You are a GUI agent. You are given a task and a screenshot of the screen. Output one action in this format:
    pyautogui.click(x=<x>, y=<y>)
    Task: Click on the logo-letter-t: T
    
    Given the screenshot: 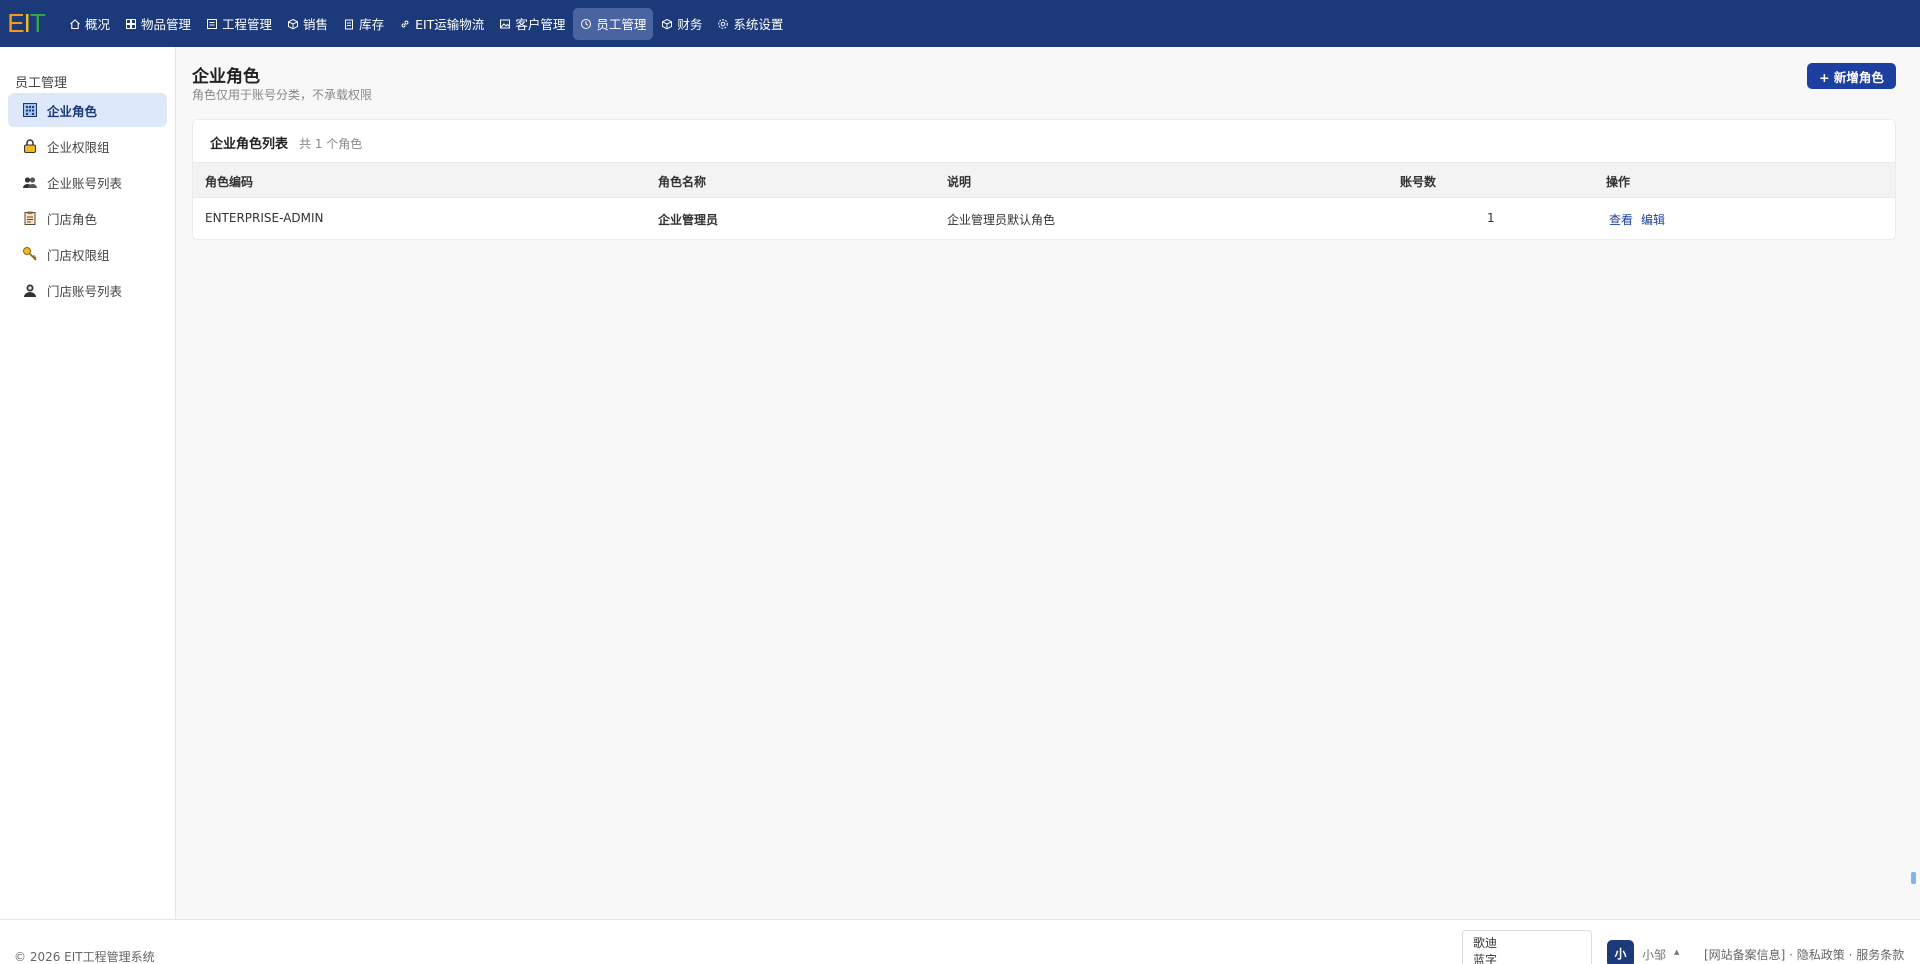 What is the action you would take?
    pyautogui.click(x=37, y=23)
    